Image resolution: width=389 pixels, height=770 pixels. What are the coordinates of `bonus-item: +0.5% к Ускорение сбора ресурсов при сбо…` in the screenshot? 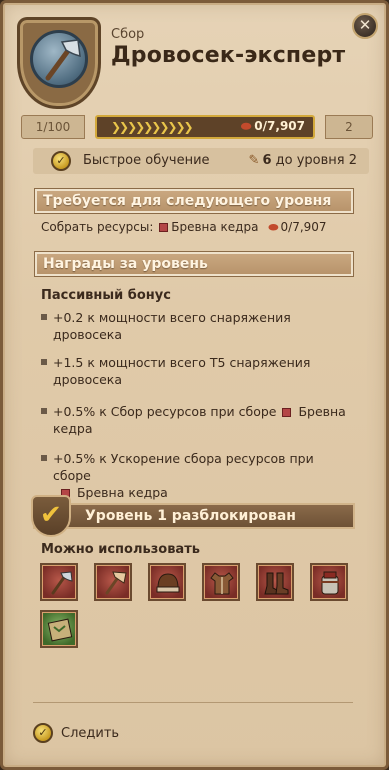 It's located at (196, 475).